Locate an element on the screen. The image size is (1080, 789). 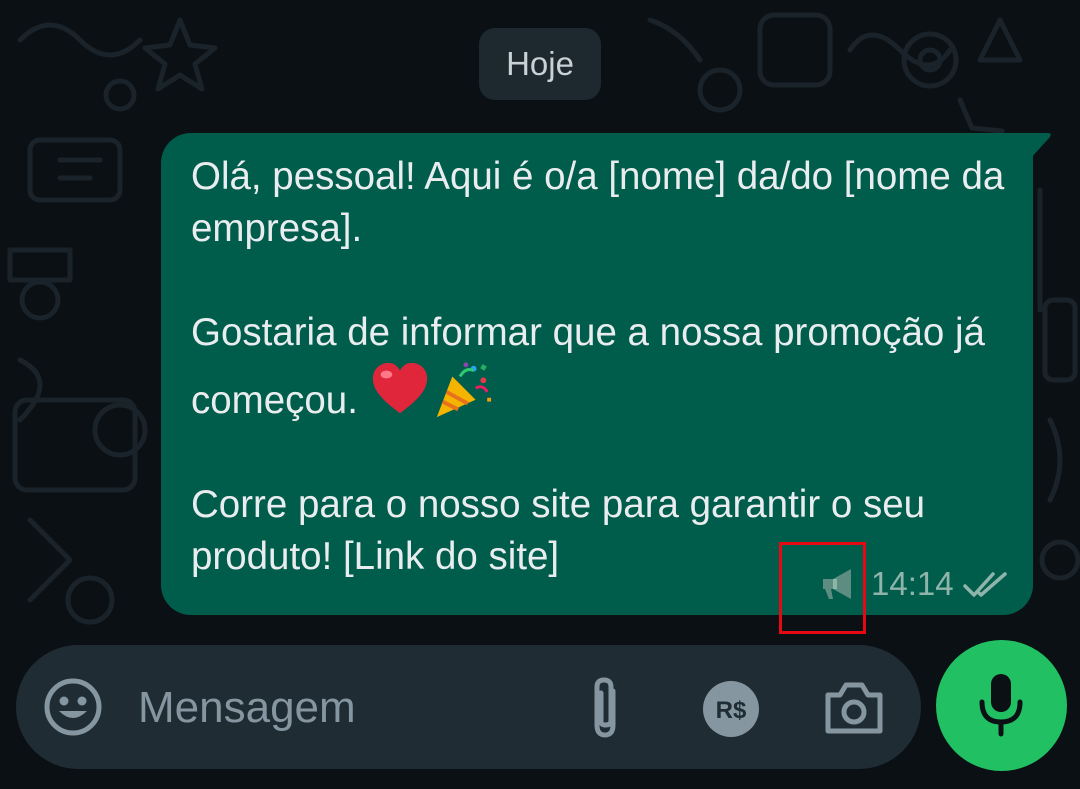
party-popper-emoji is located at coordinates (463, 390).